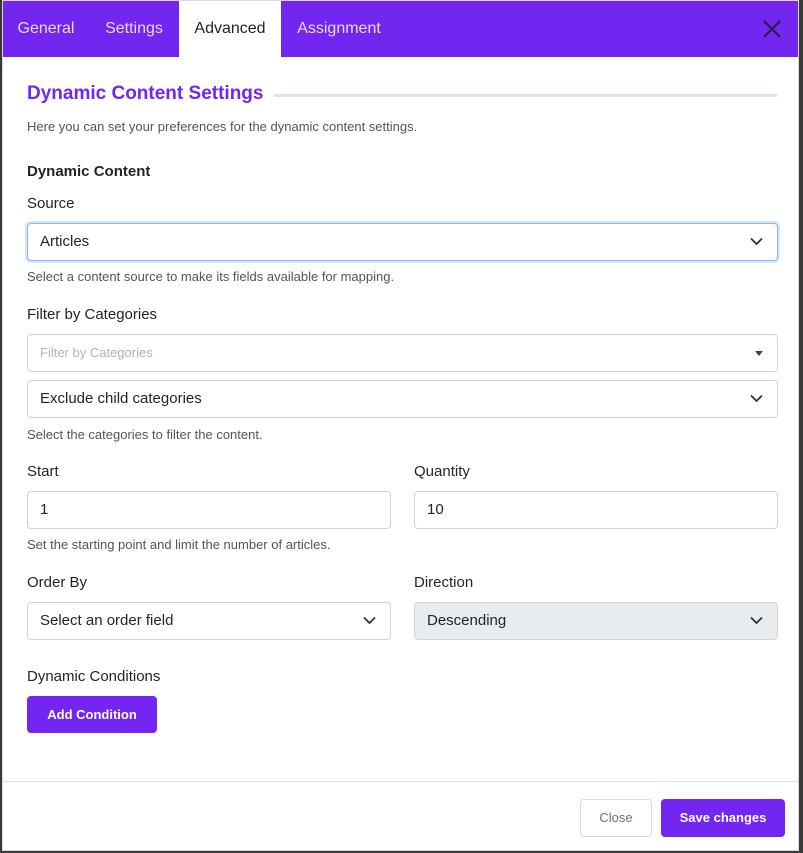  What do you see at coordinates (51, 203) in the screenshot?
I see `source-label: Source` at bounding box center [51, 203].